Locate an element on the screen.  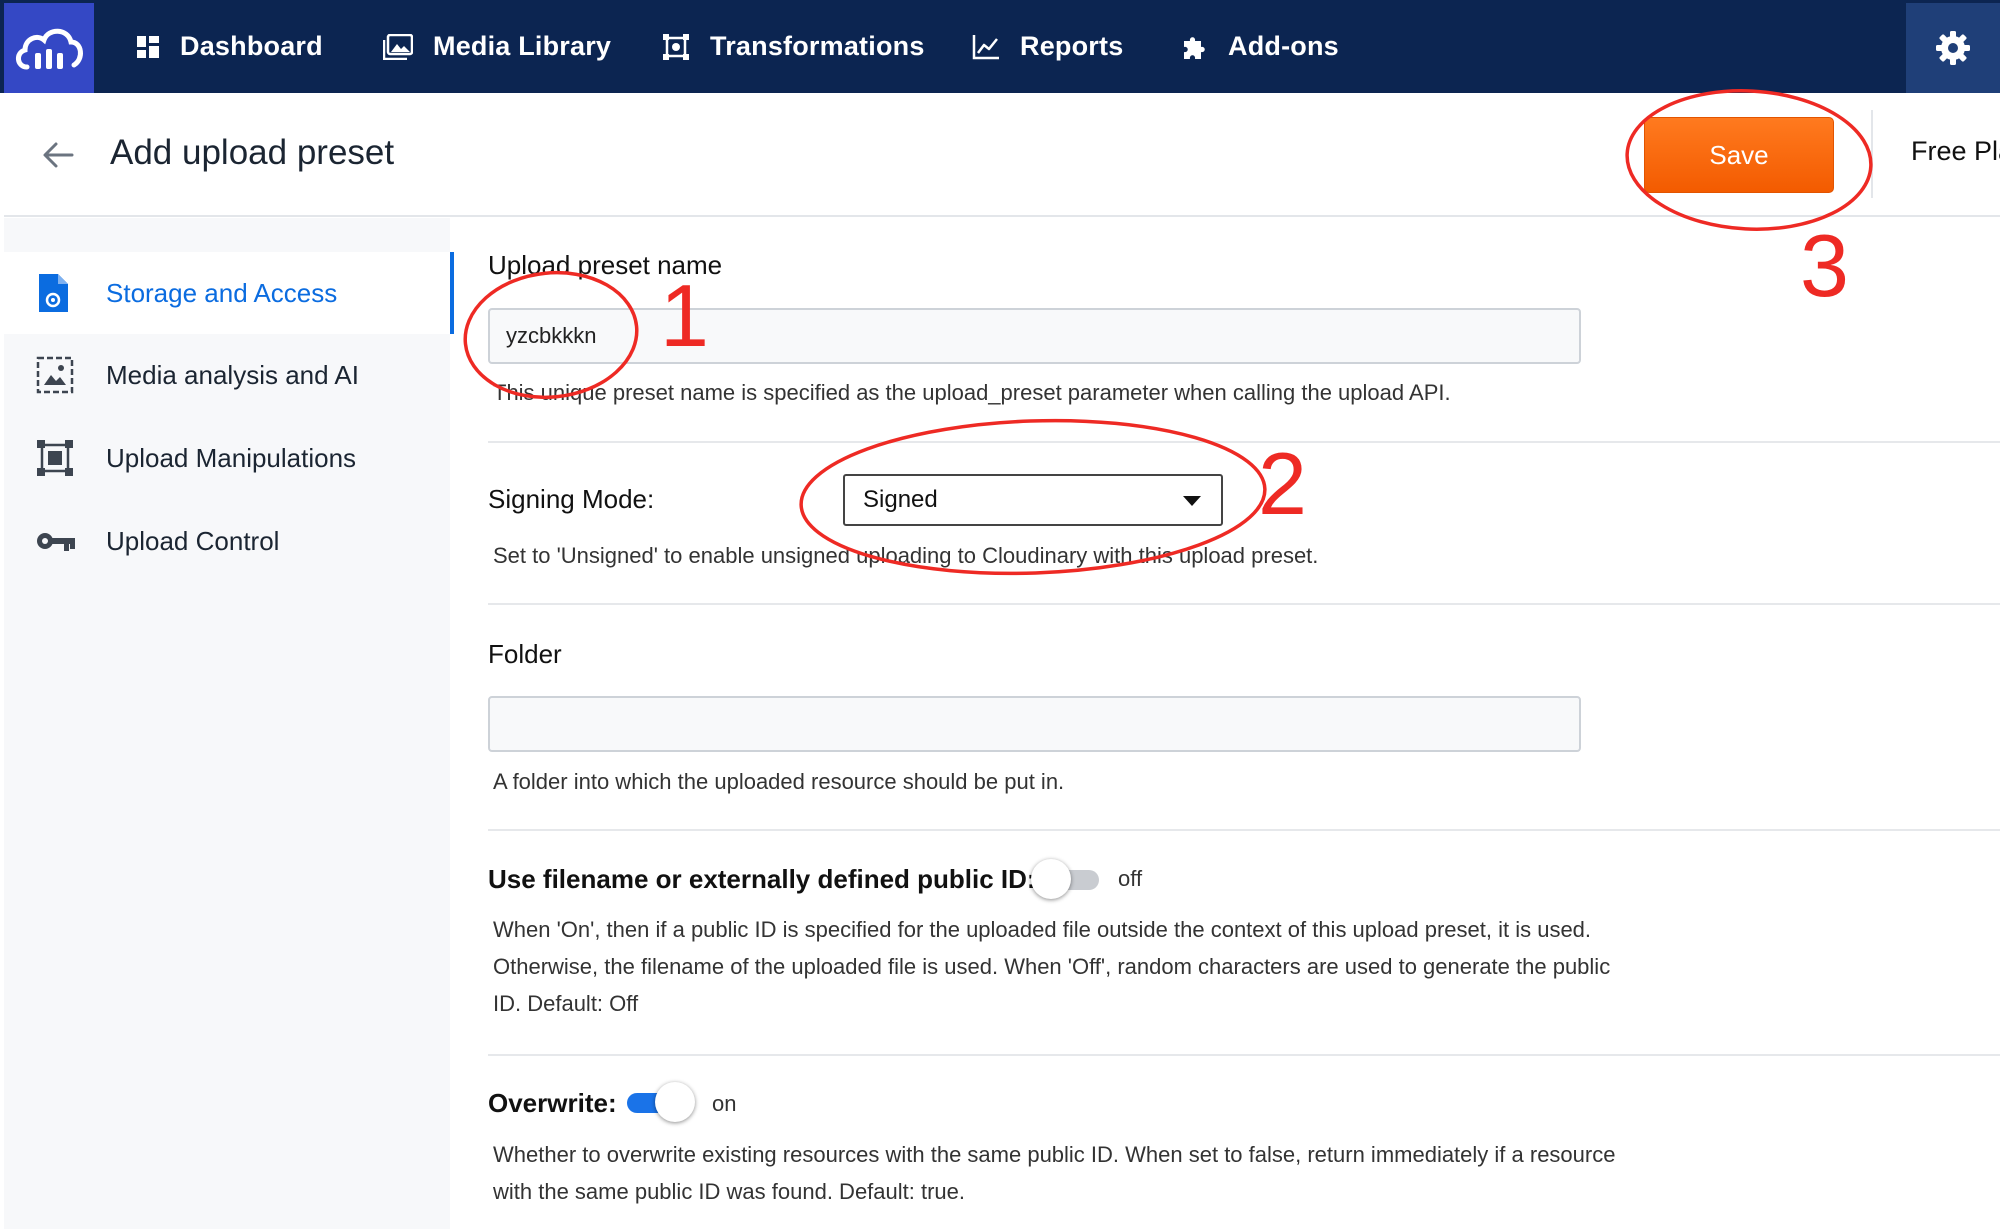
cloud-logo-icon is located at coordinates (49, 49).